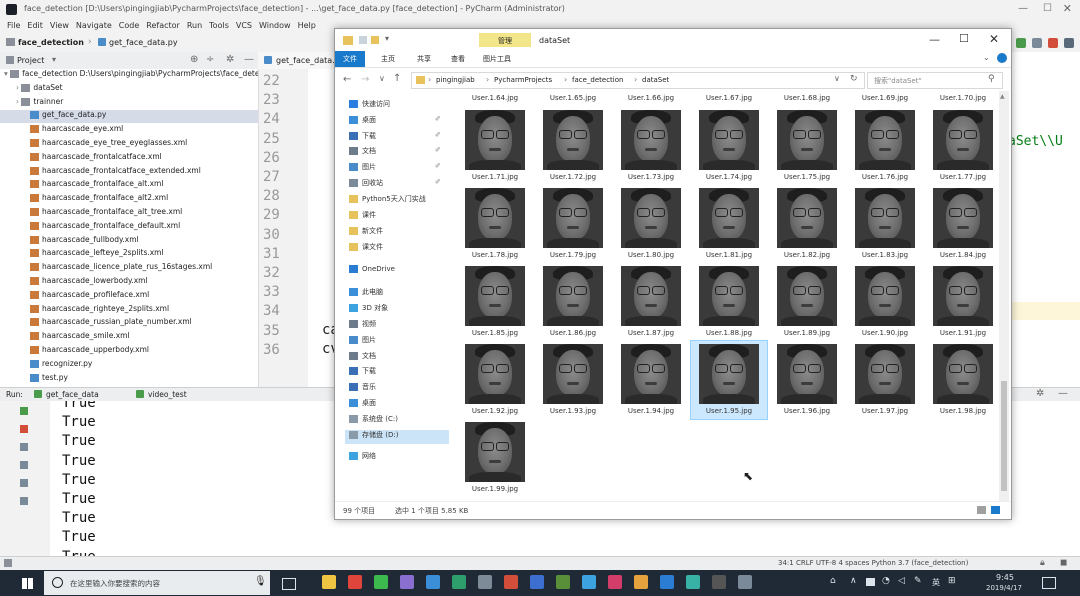 This screenshot has height=596, width=1080. What do you see at coordinates (387, 201) in the screenshot?
I see `nav-item: Python5天入门实战` at bounding box center [387, 201].